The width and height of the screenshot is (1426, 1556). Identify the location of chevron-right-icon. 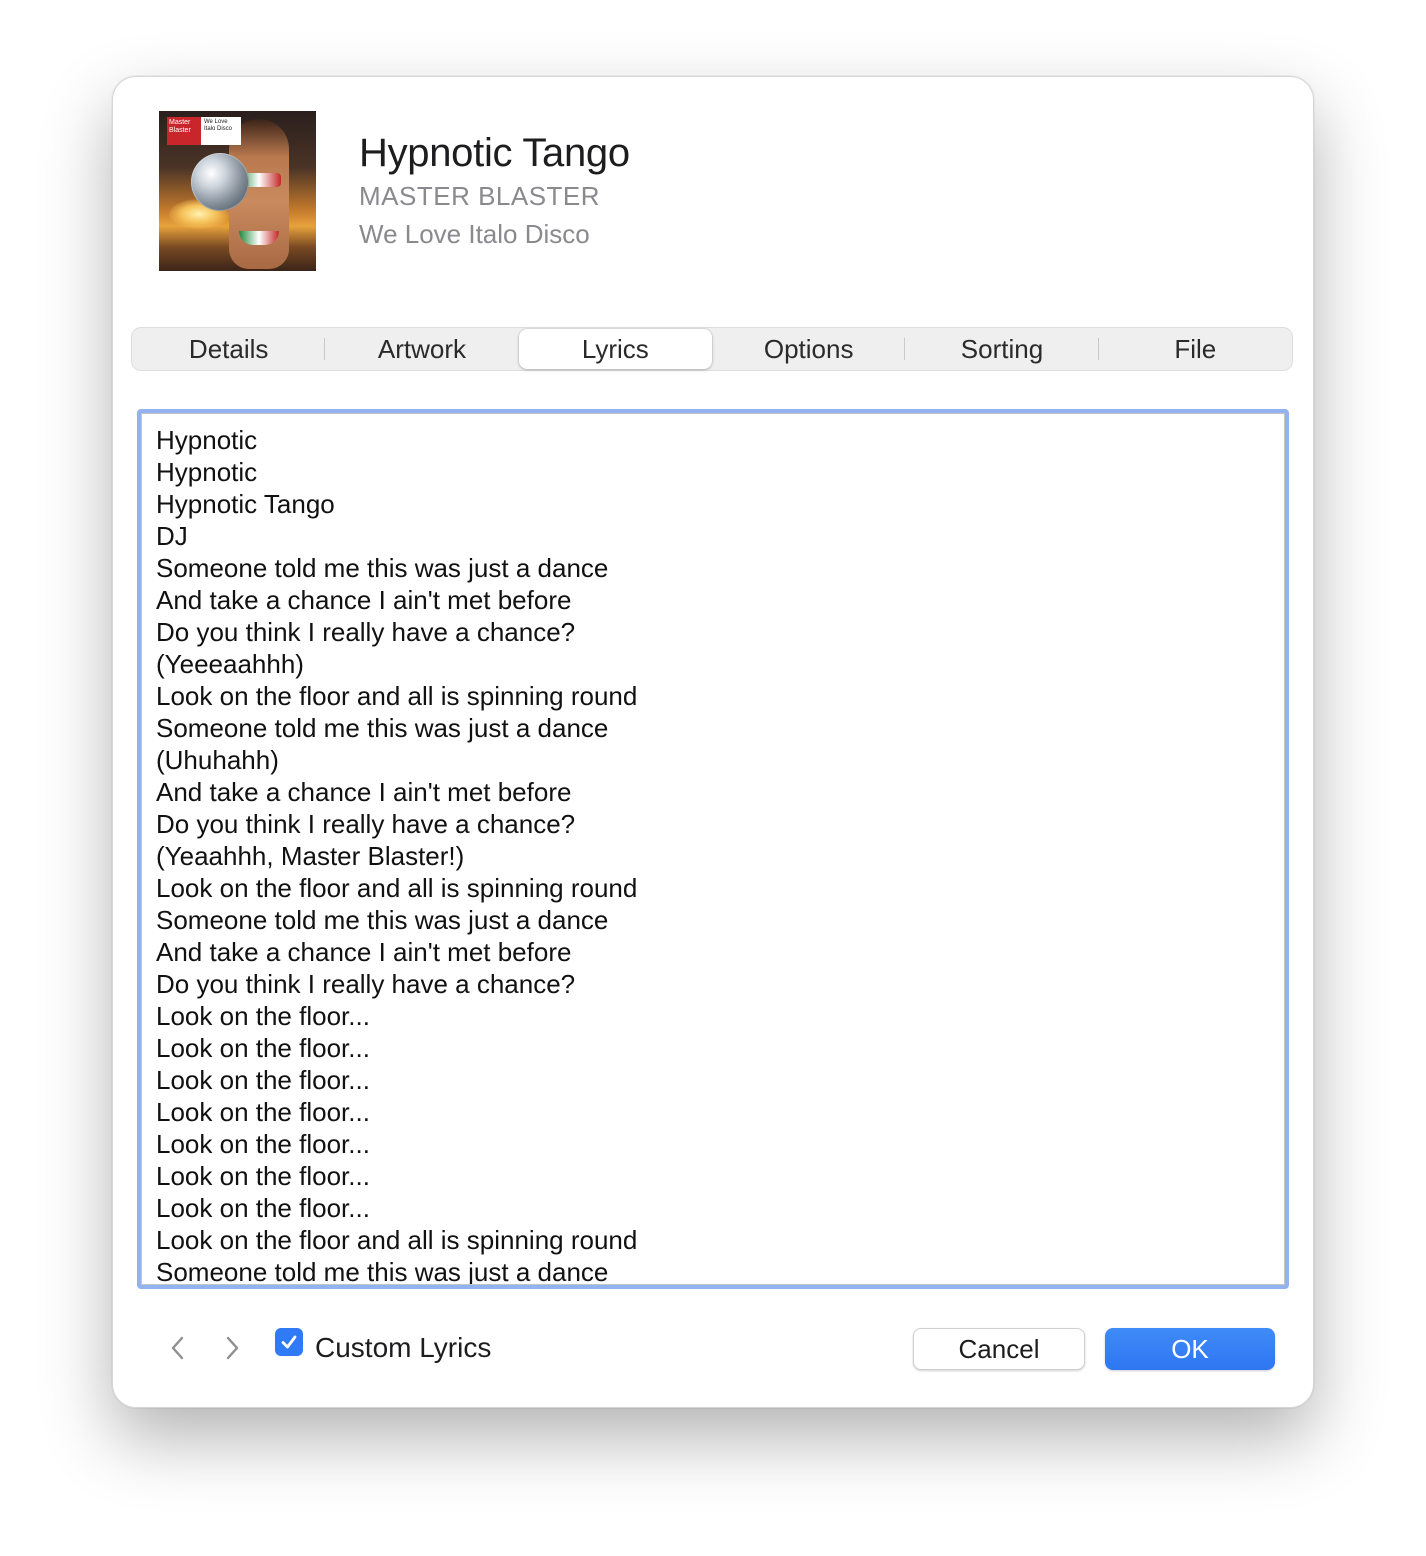
(232, 1348).